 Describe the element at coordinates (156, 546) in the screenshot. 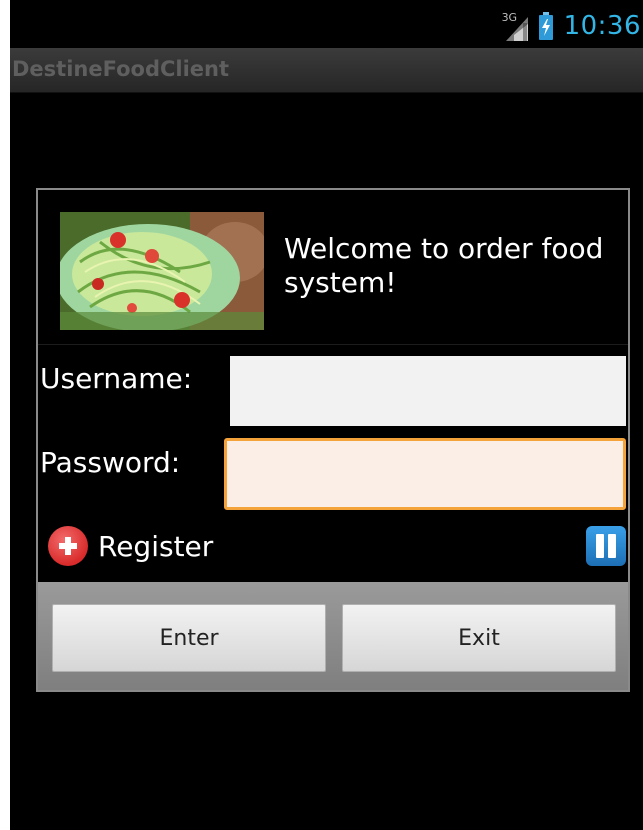

I see `register-label: Register` at that location.